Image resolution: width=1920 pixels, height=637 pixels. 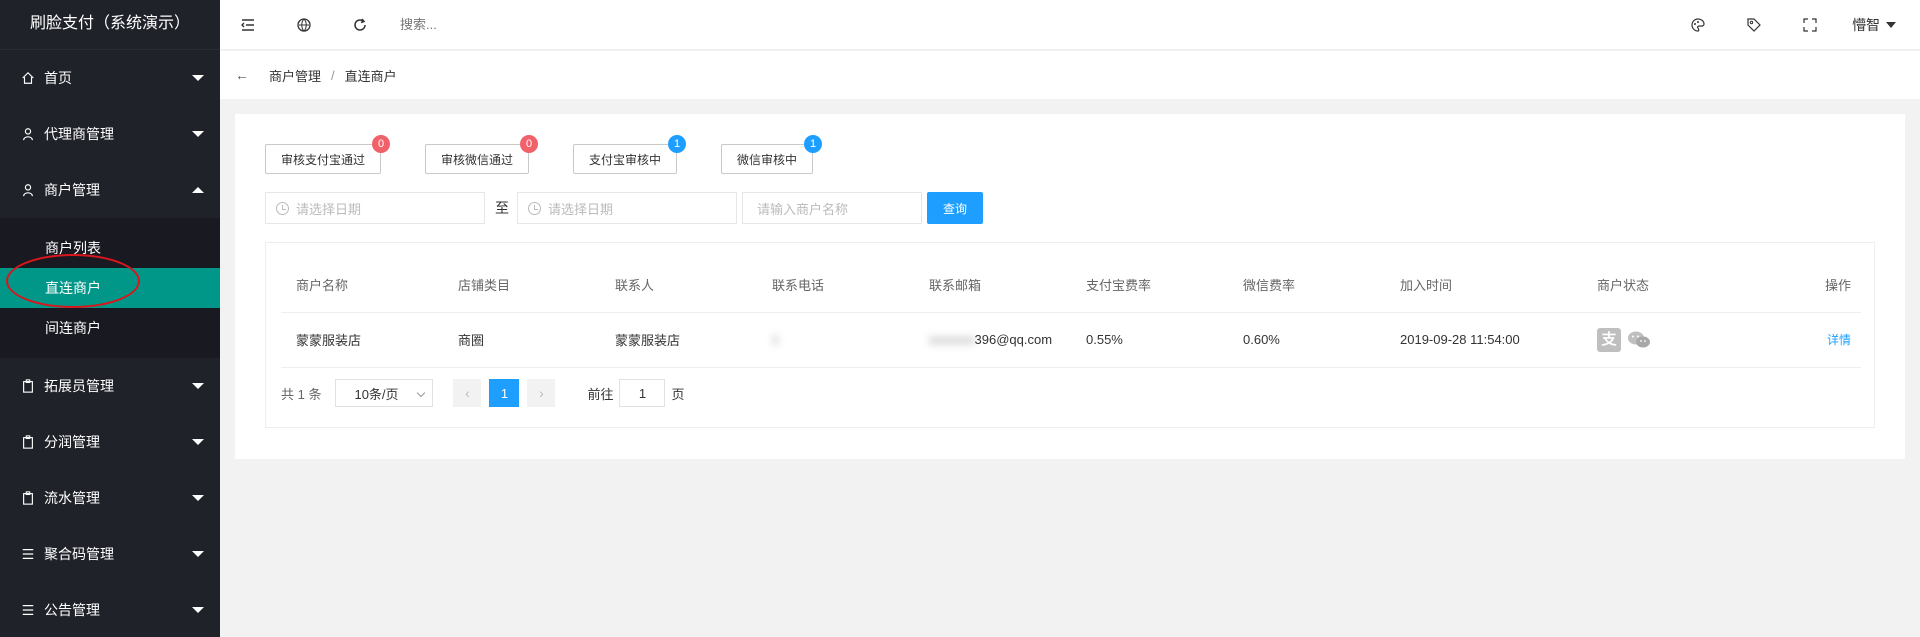 I want to click on sidebar-subitem-merchant-list: 商户列表, so click(x=110, y=248).